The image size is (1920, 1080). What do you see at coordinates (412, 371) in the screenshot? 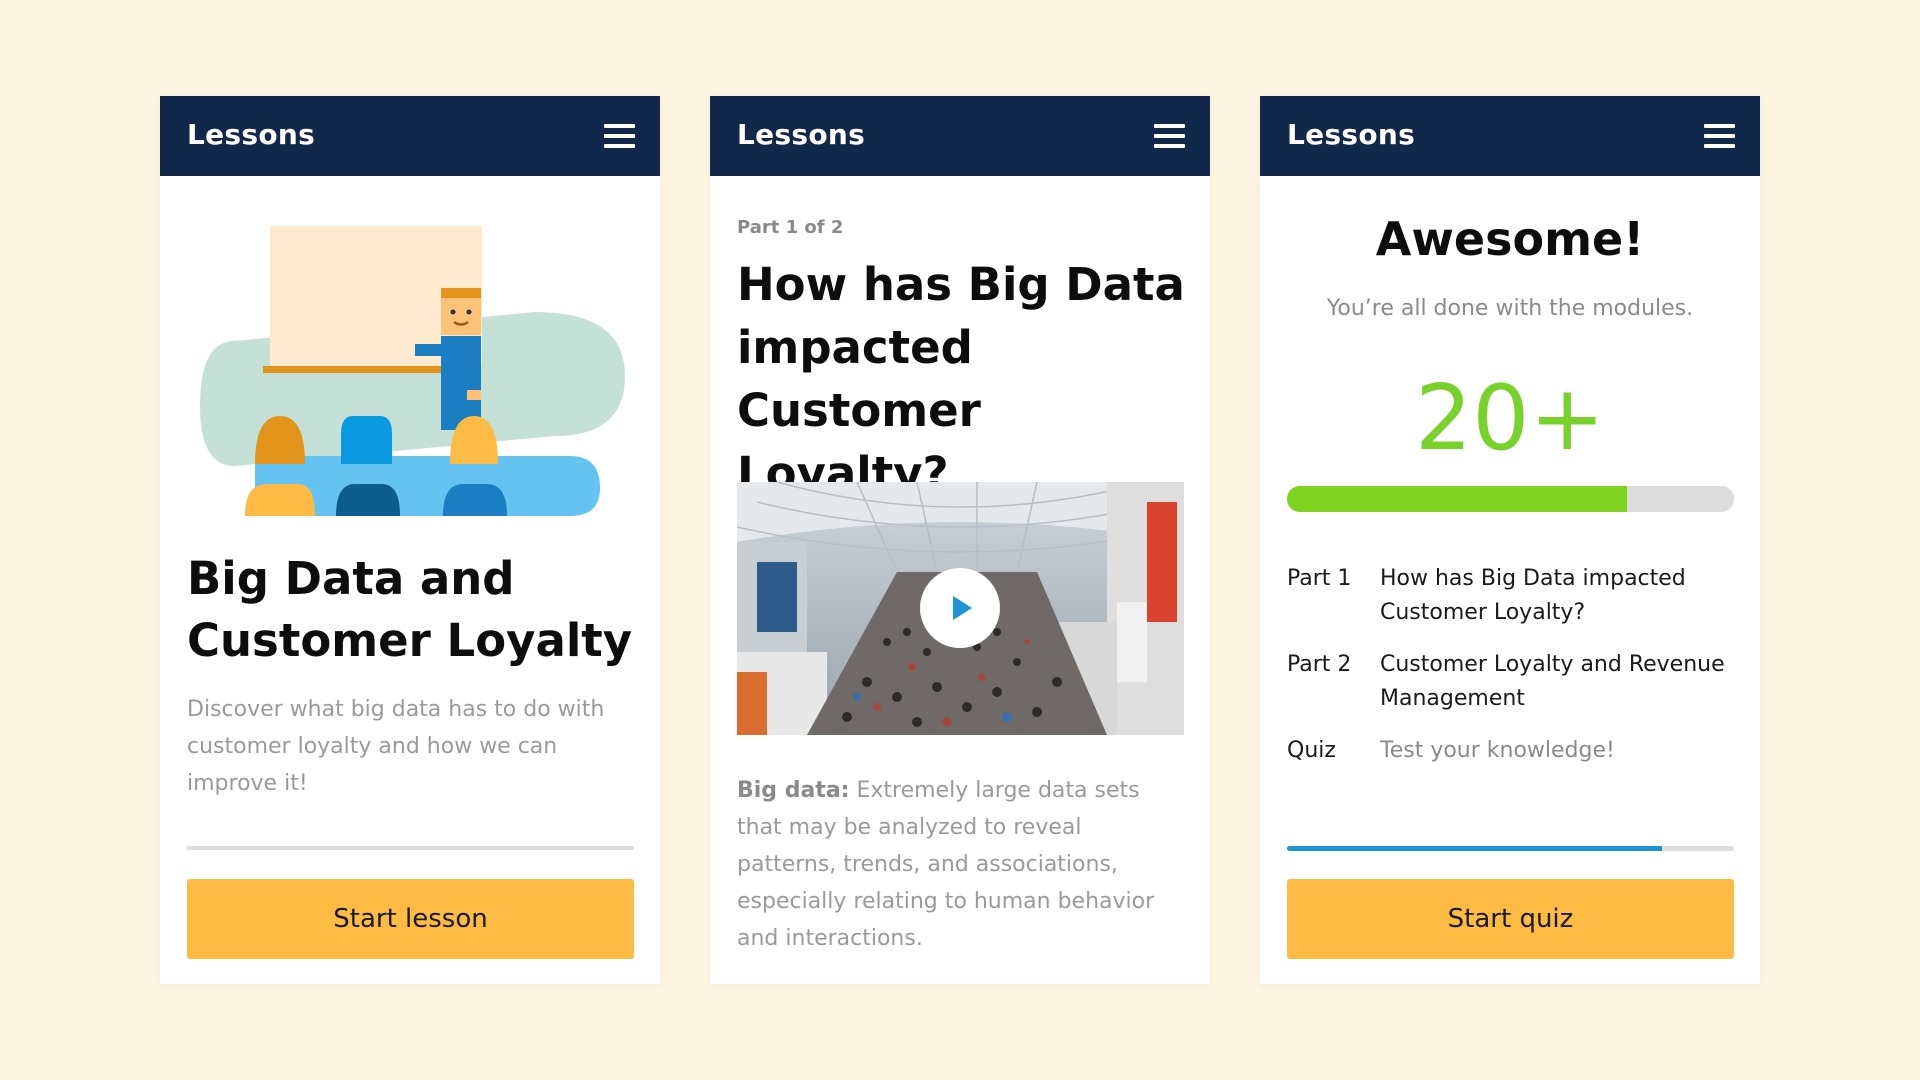
I see `teacher-classroom-illustration` at bounding box center [412, 371].